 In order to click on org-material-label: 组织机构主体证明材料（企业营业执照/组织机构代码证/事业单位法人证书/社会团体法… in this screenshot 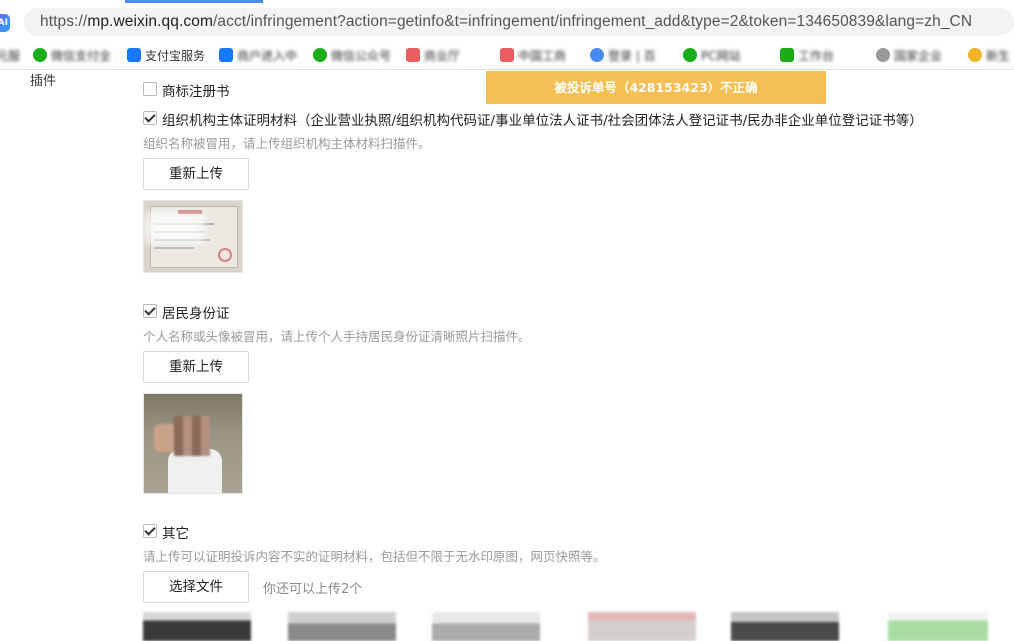, I will do `click(542, 121)`.